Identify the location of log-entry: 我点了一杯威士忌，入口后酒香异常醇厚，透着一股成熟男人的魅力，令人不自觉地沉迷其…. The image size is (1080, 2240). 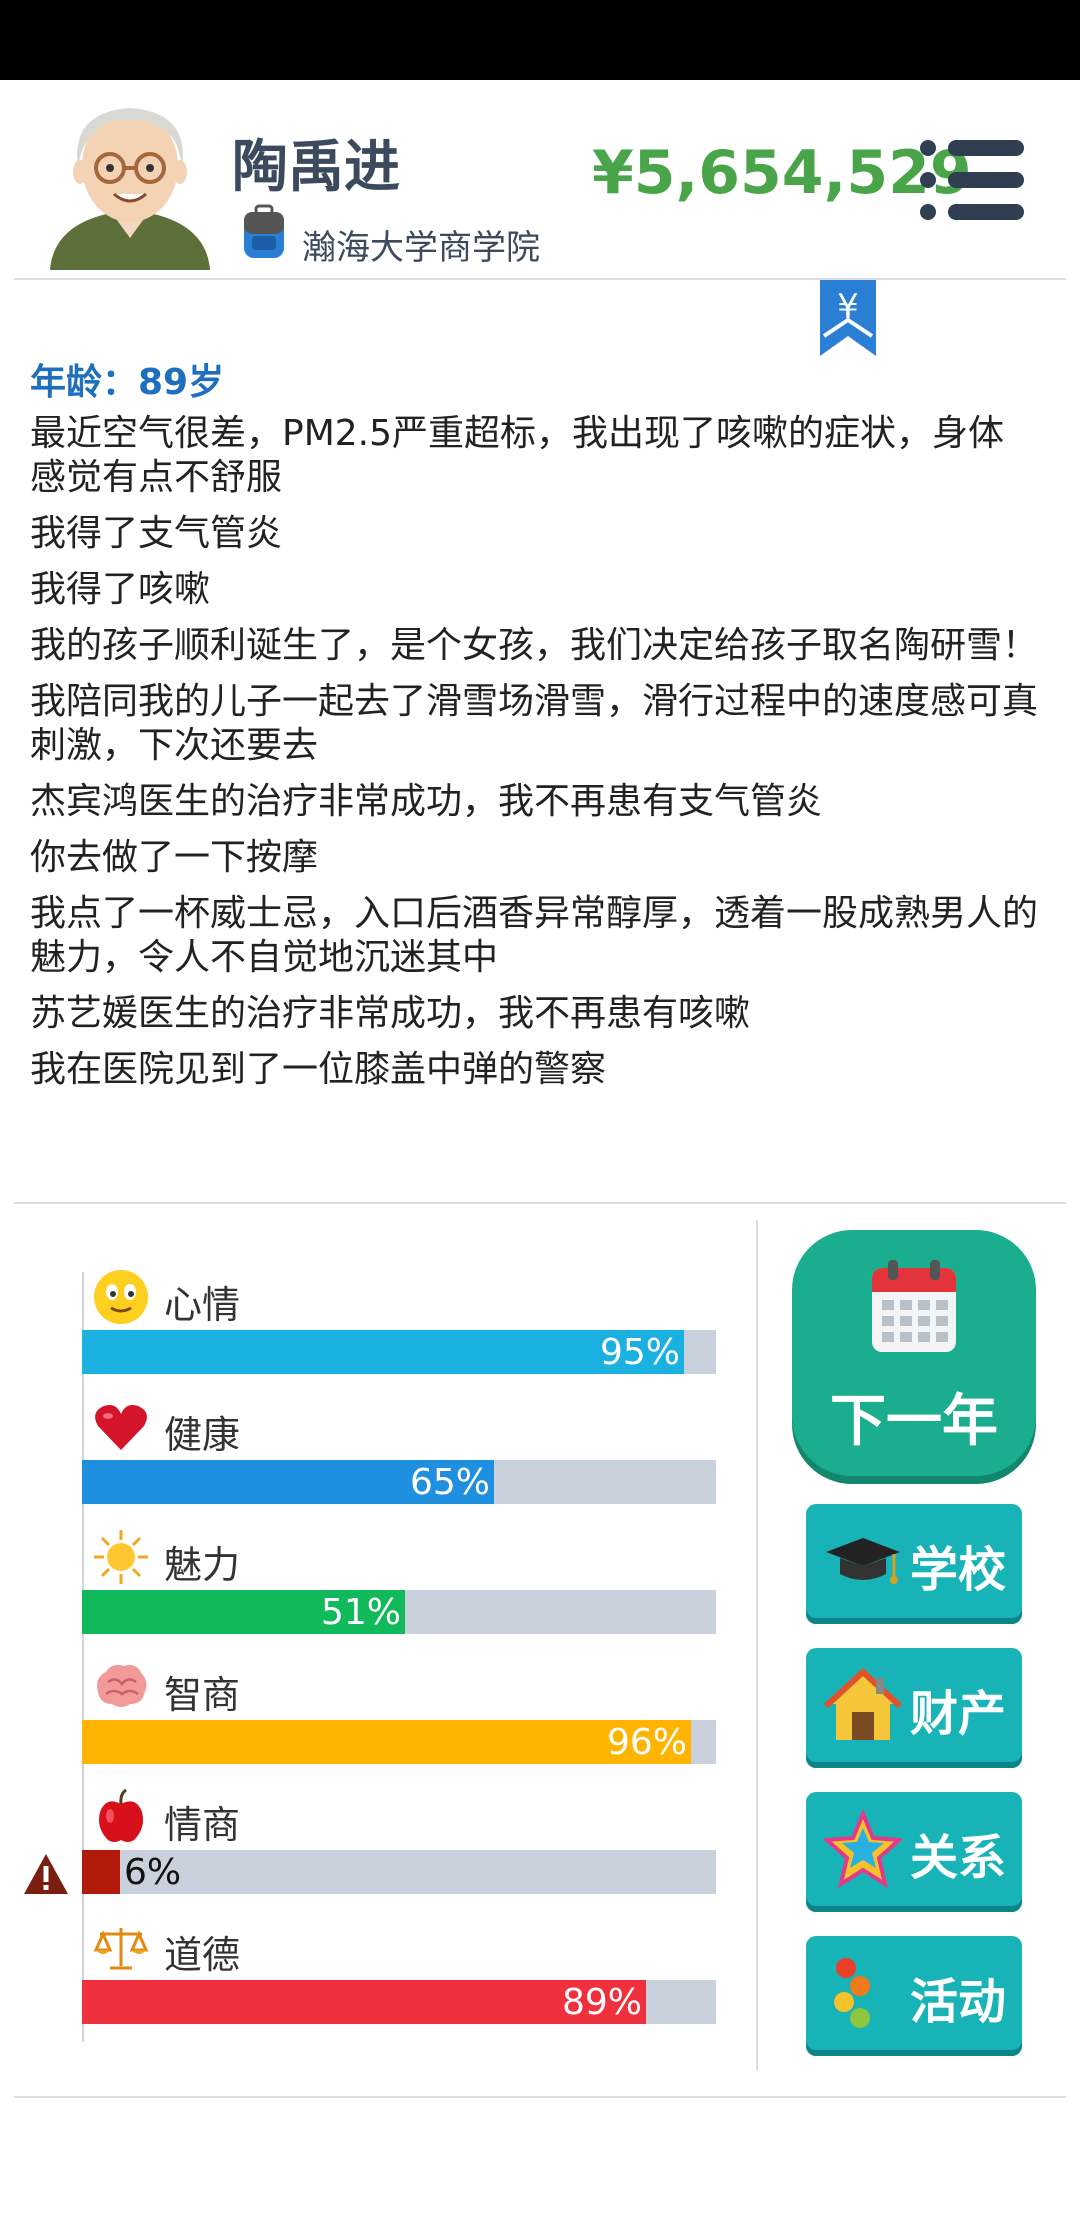
(534, 935).